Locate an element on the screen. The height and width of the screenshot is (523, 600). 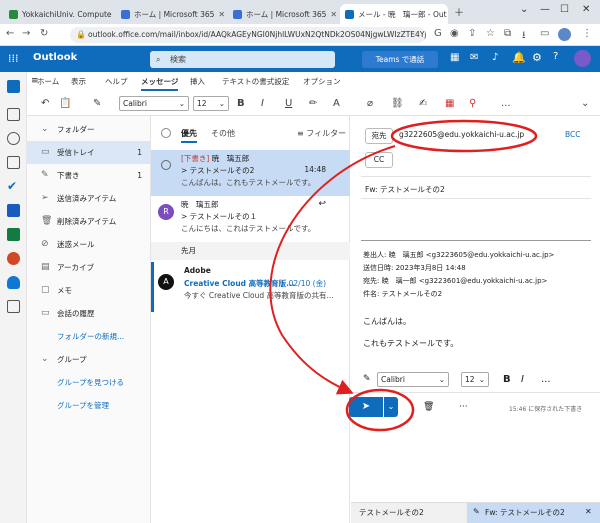
font-select: Calibri ⌄ is located at coordinates (154, 103).